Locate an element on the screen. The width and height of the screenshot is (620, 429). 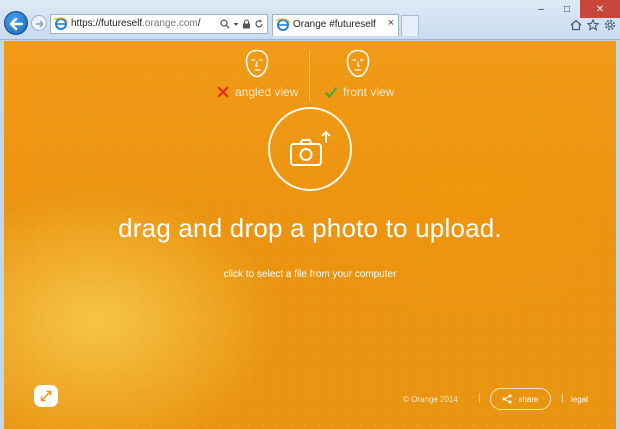
angled-view-text: angled view is located at coordinates (267, 92).